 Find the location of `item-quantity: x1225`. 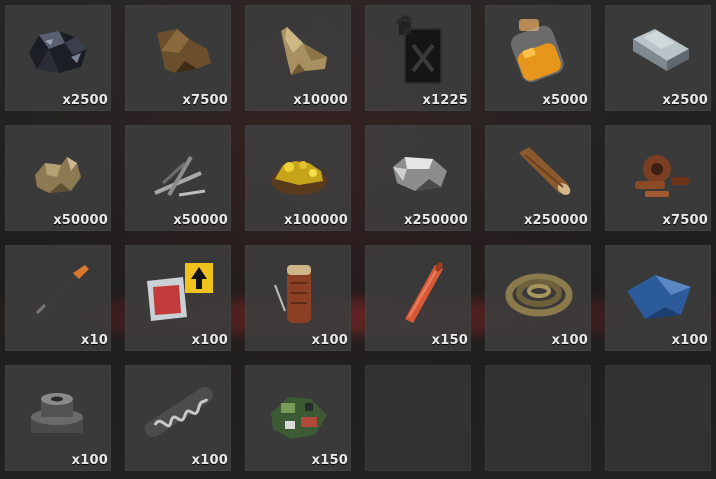

item-quantity: x1225 is located at coordinates (445, 100).